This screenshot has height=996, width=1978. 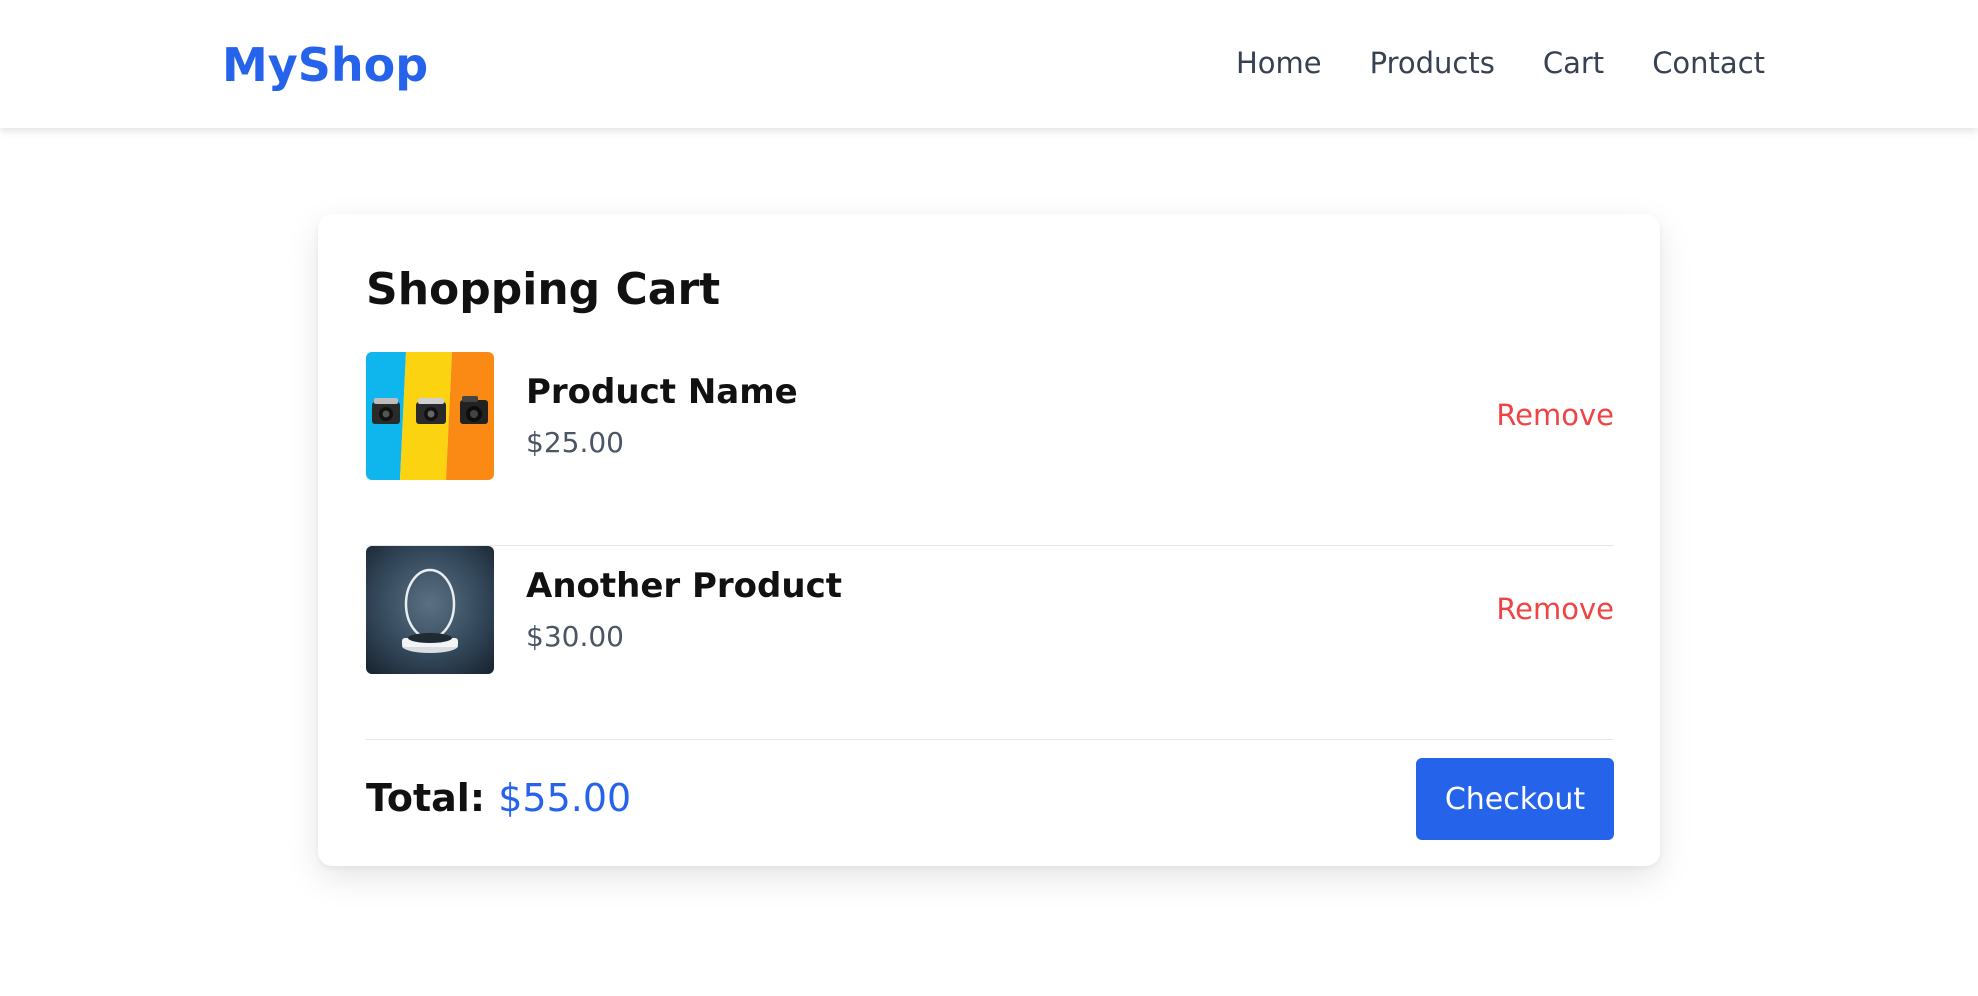 What do you see at coordinates (1515, 799) in the screenshot?
I see `checkout-button: Checkout` at bounding box center [1515, 799].